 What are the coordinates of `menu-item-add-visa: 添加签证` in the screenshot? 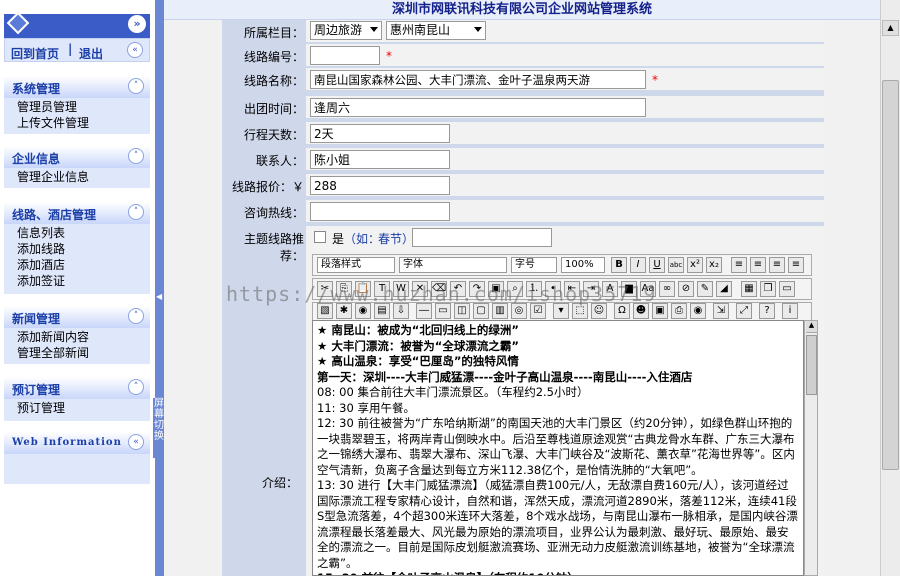 It's located at (77, 281).